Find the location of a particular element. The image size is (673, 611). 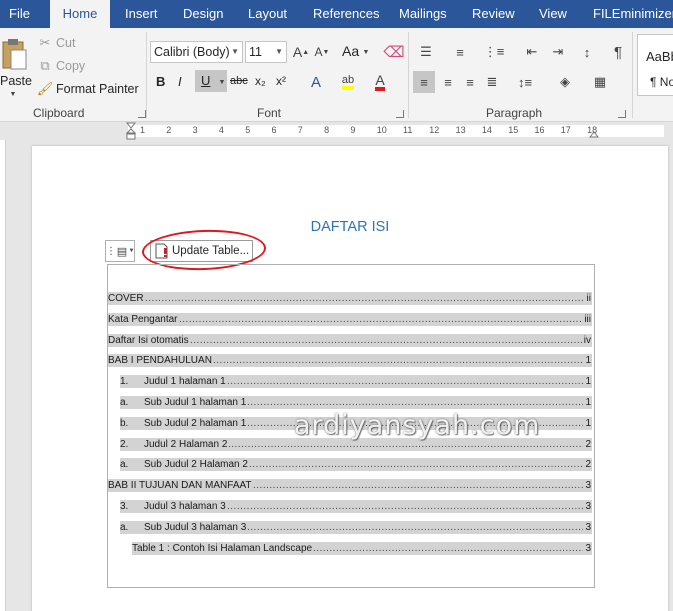

numbering-icon: ≡ is located at coordinates (460, 52).